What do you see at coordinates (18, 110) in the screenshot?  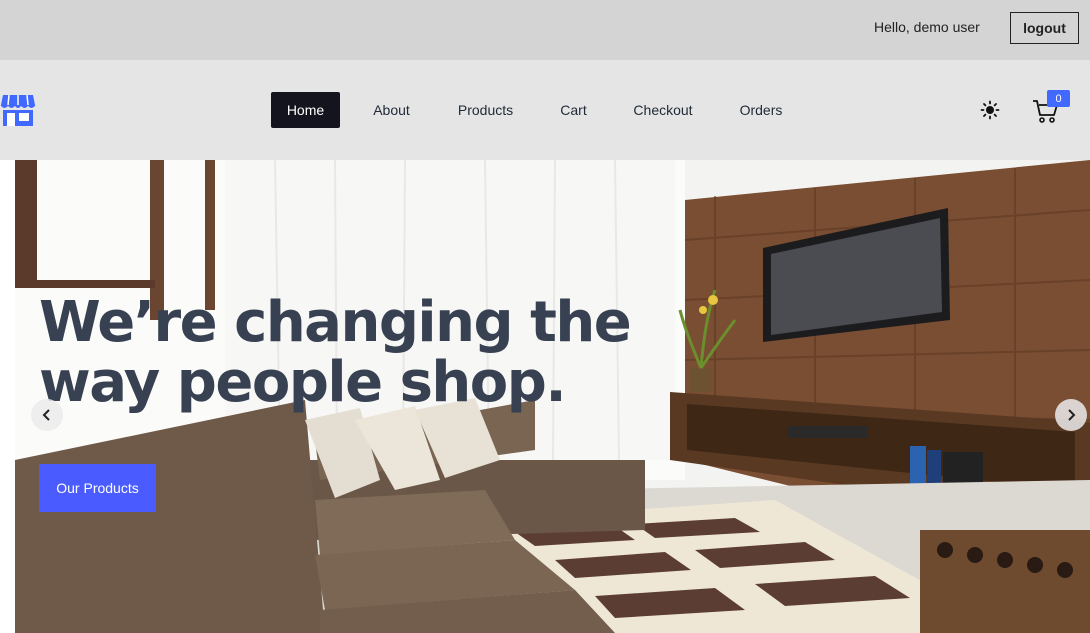 I see `store-icon` at bounding box center [18, 110].